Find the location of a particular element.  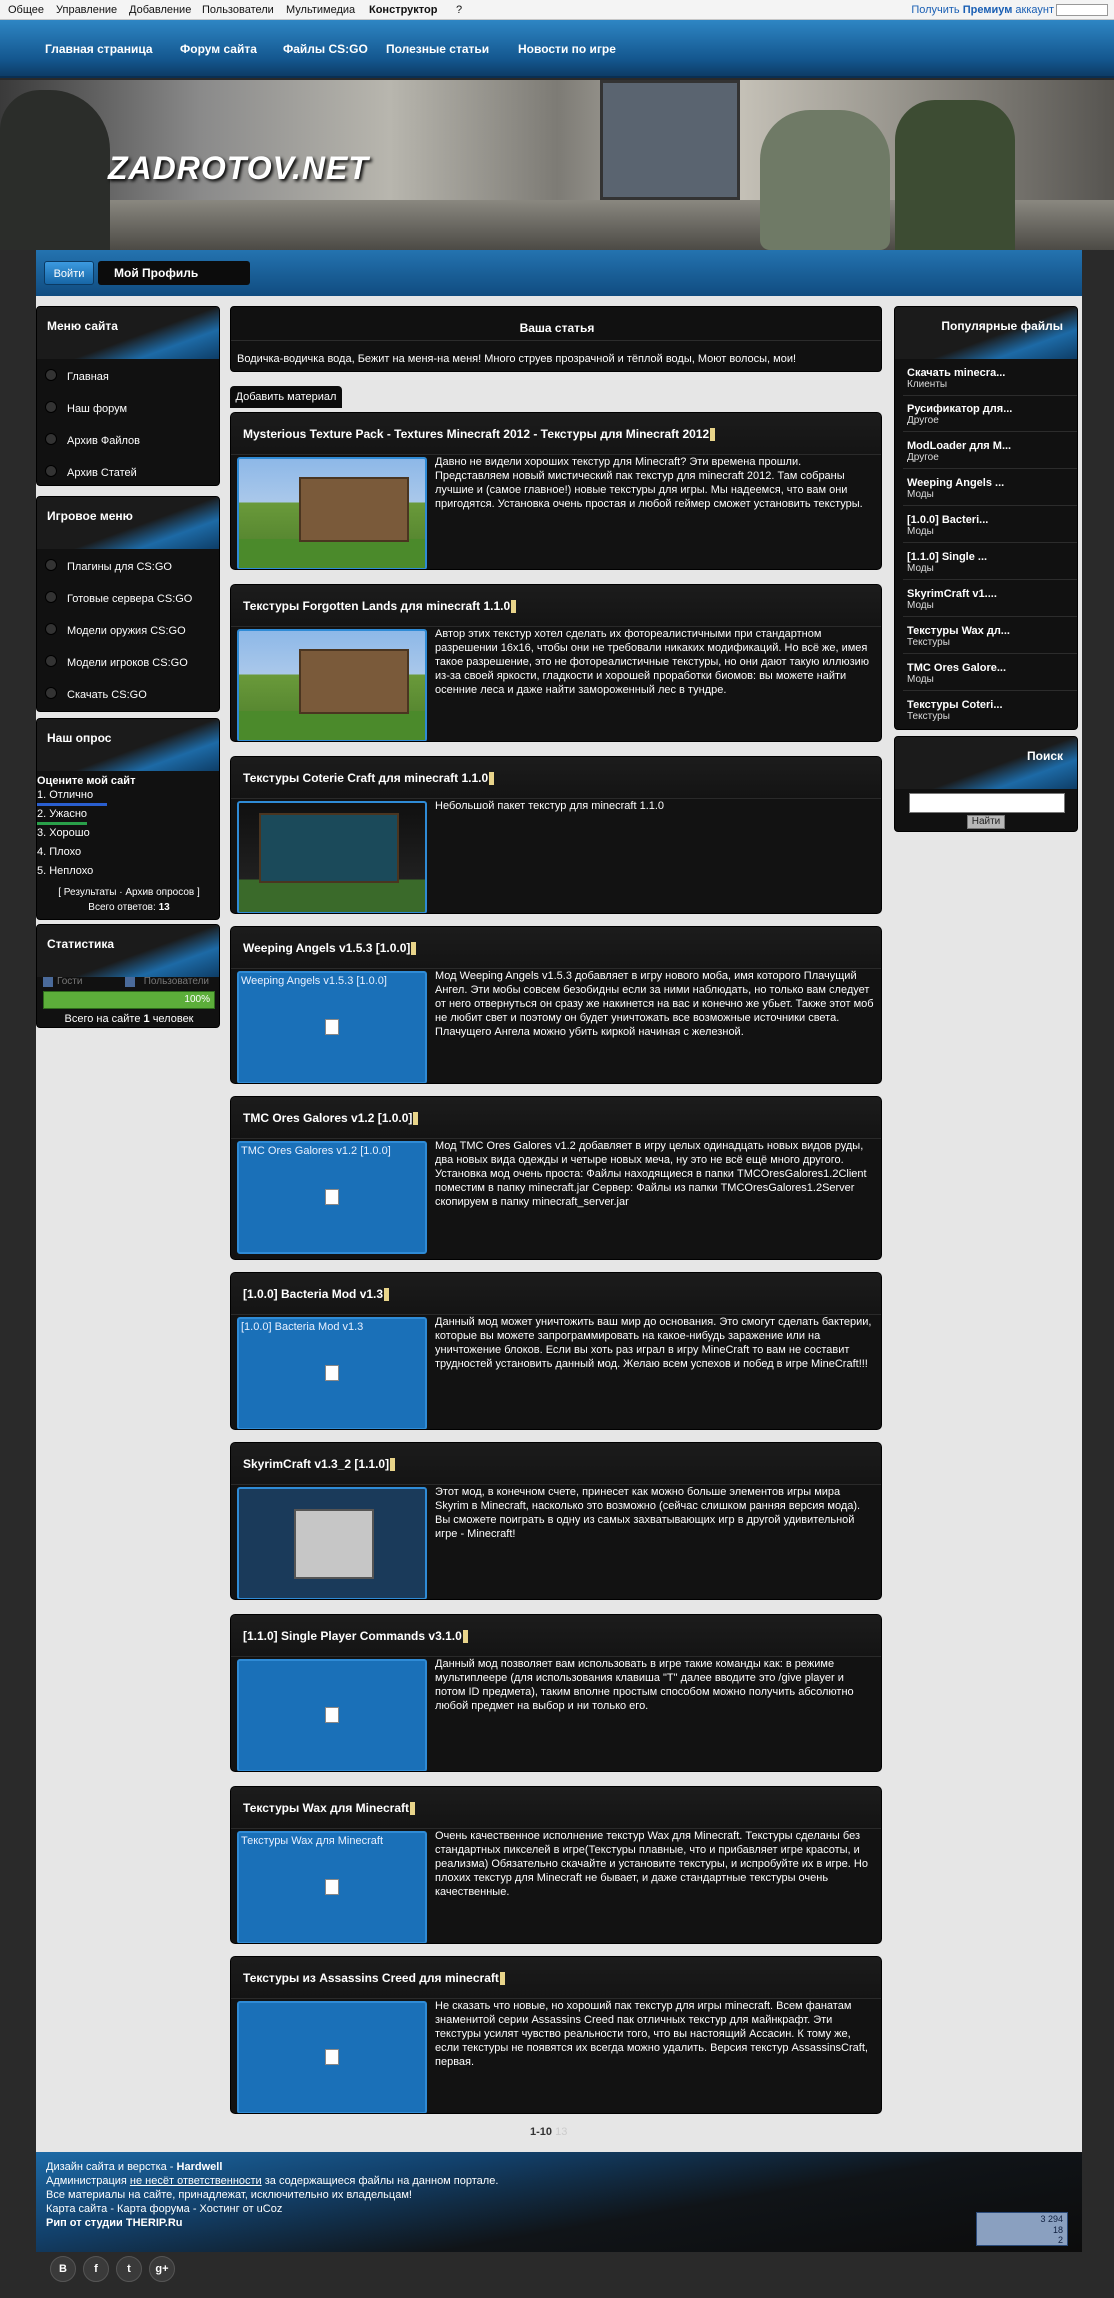

menu-item-forum: Наш форум is located at coordinates (97, 409).